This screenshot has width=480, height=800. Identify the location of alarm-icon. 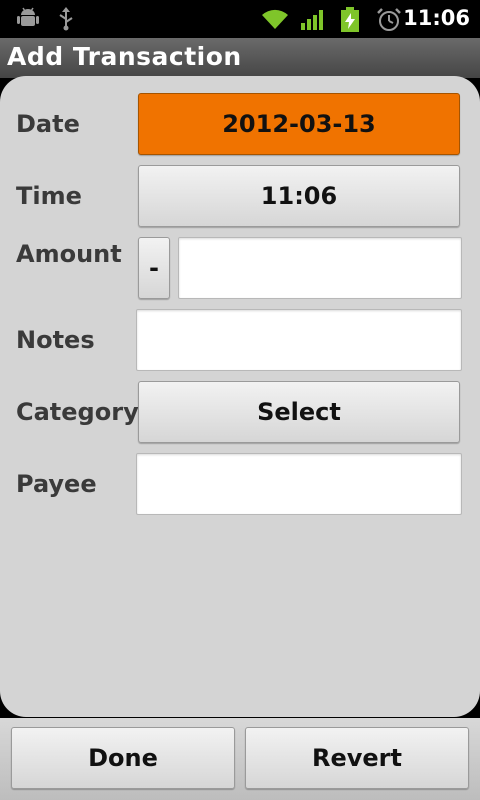
(389, 19).